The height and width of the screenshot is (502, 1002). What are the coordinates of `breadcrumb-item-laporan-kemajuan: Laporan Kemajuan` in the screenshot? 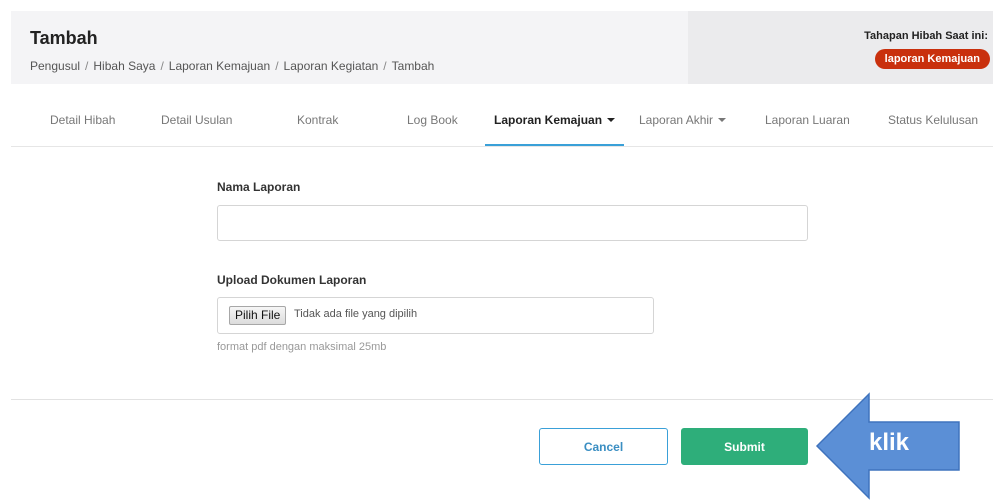 It's located at (219, 66).